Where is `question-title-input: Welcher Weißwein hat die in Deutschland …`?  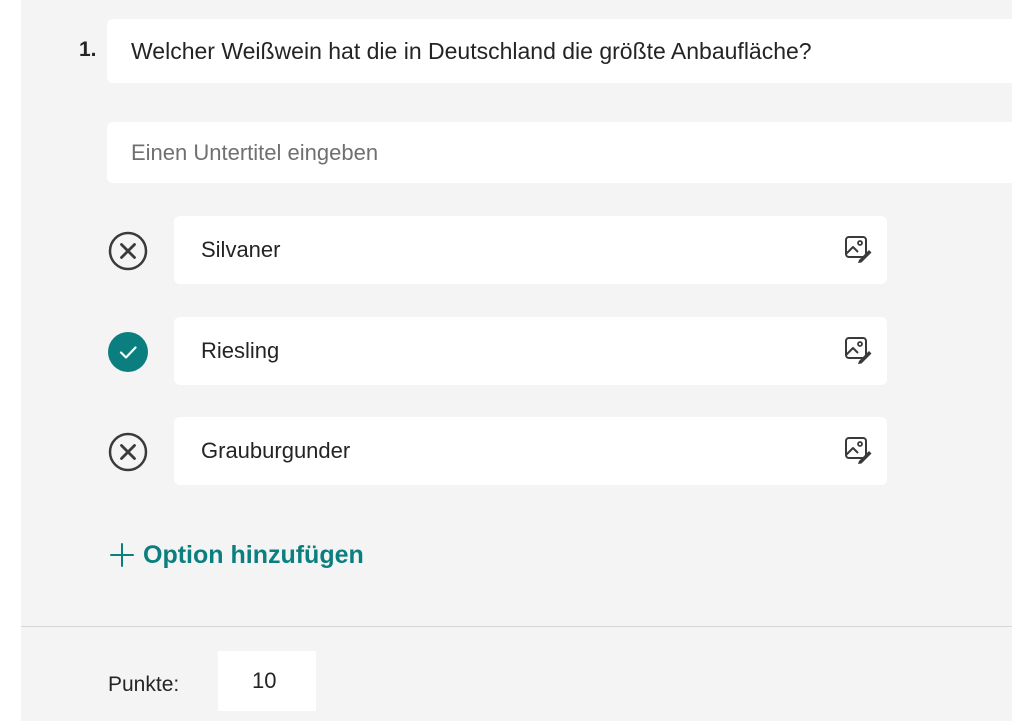
question-title-input: Welcher Weißwein hat die in Deutschland … is located at coordinates (559, 51).